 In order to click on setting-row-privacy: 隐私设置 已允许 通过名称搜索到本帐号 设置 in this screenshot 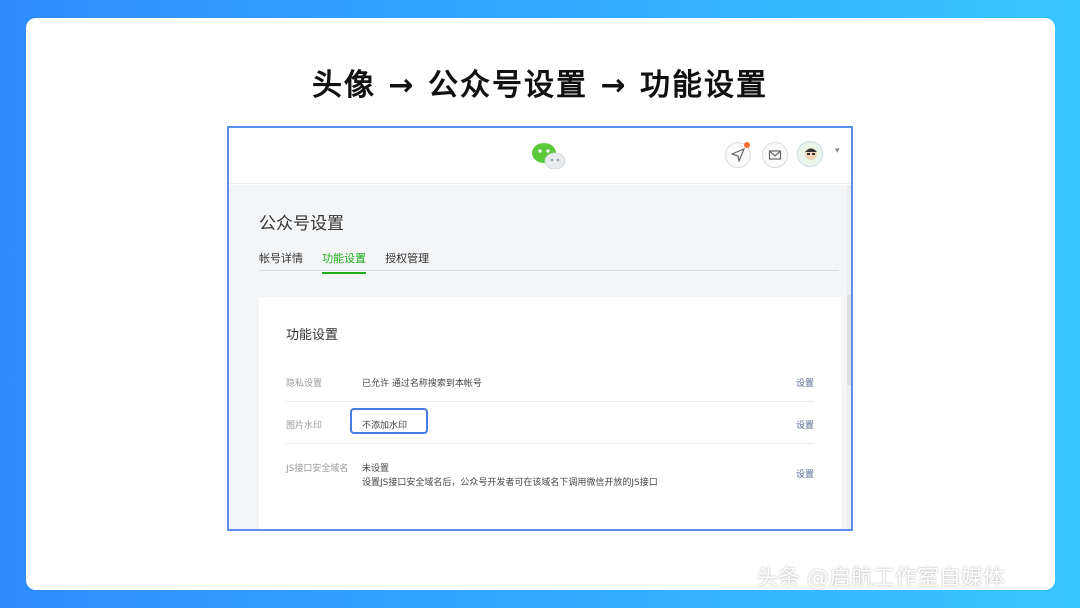, I will do `click(550, 387)`.